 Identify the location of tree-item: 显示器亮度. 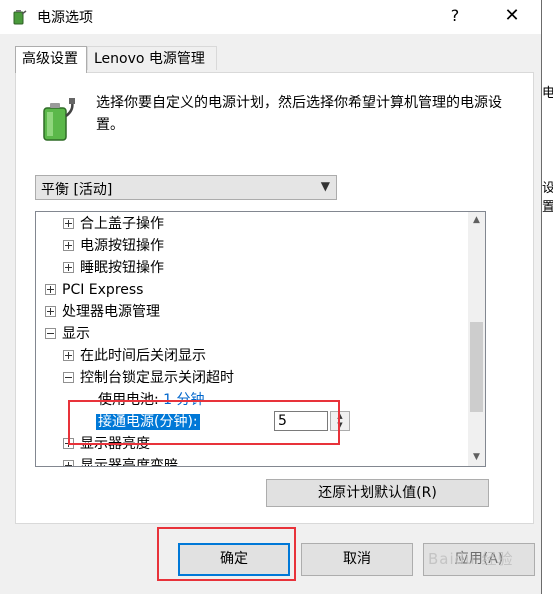
(106, 444).